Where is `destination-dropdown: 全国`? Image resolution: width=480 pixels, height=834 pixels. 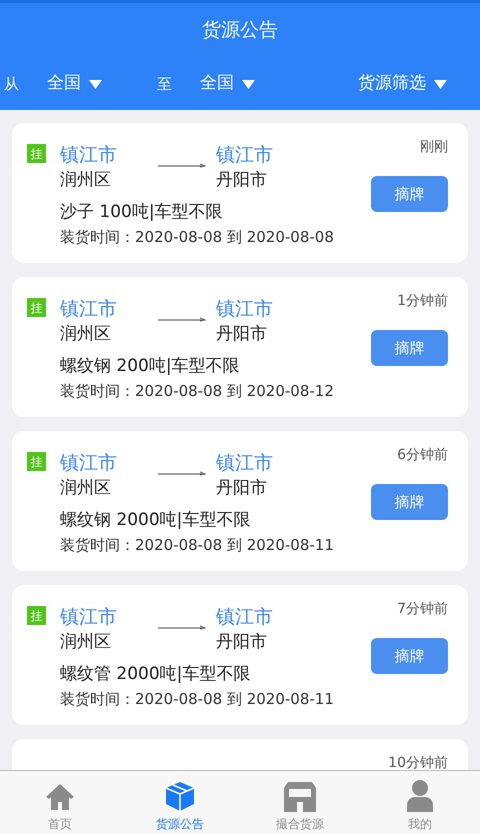 destination-dropdown: 全国 is located at coordinates (227, 84).